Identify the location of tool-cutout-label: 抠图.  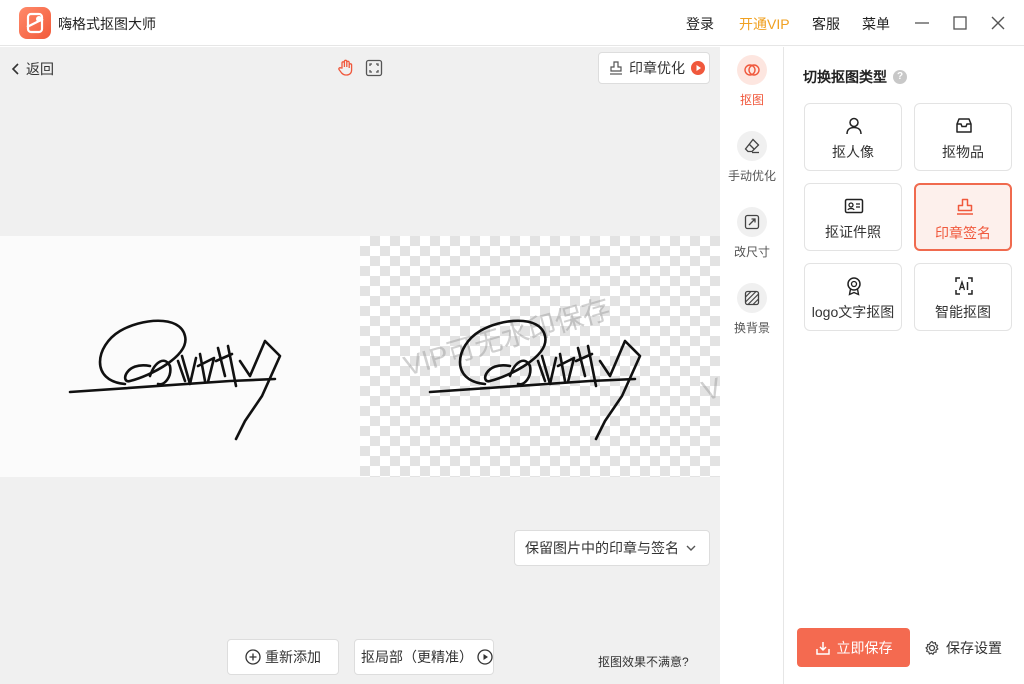
(751, 100).